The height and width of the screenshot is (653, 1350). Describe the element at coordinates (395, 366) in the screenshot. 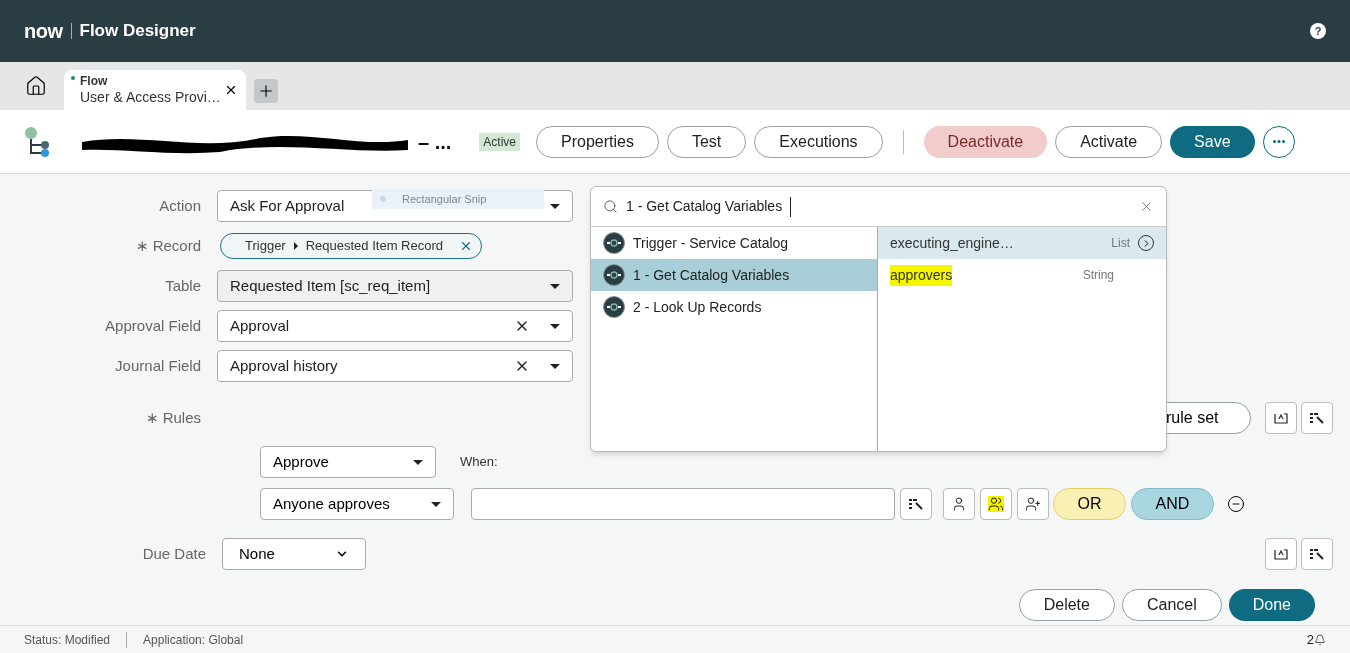

I see `select-field: Approval history` at that location.